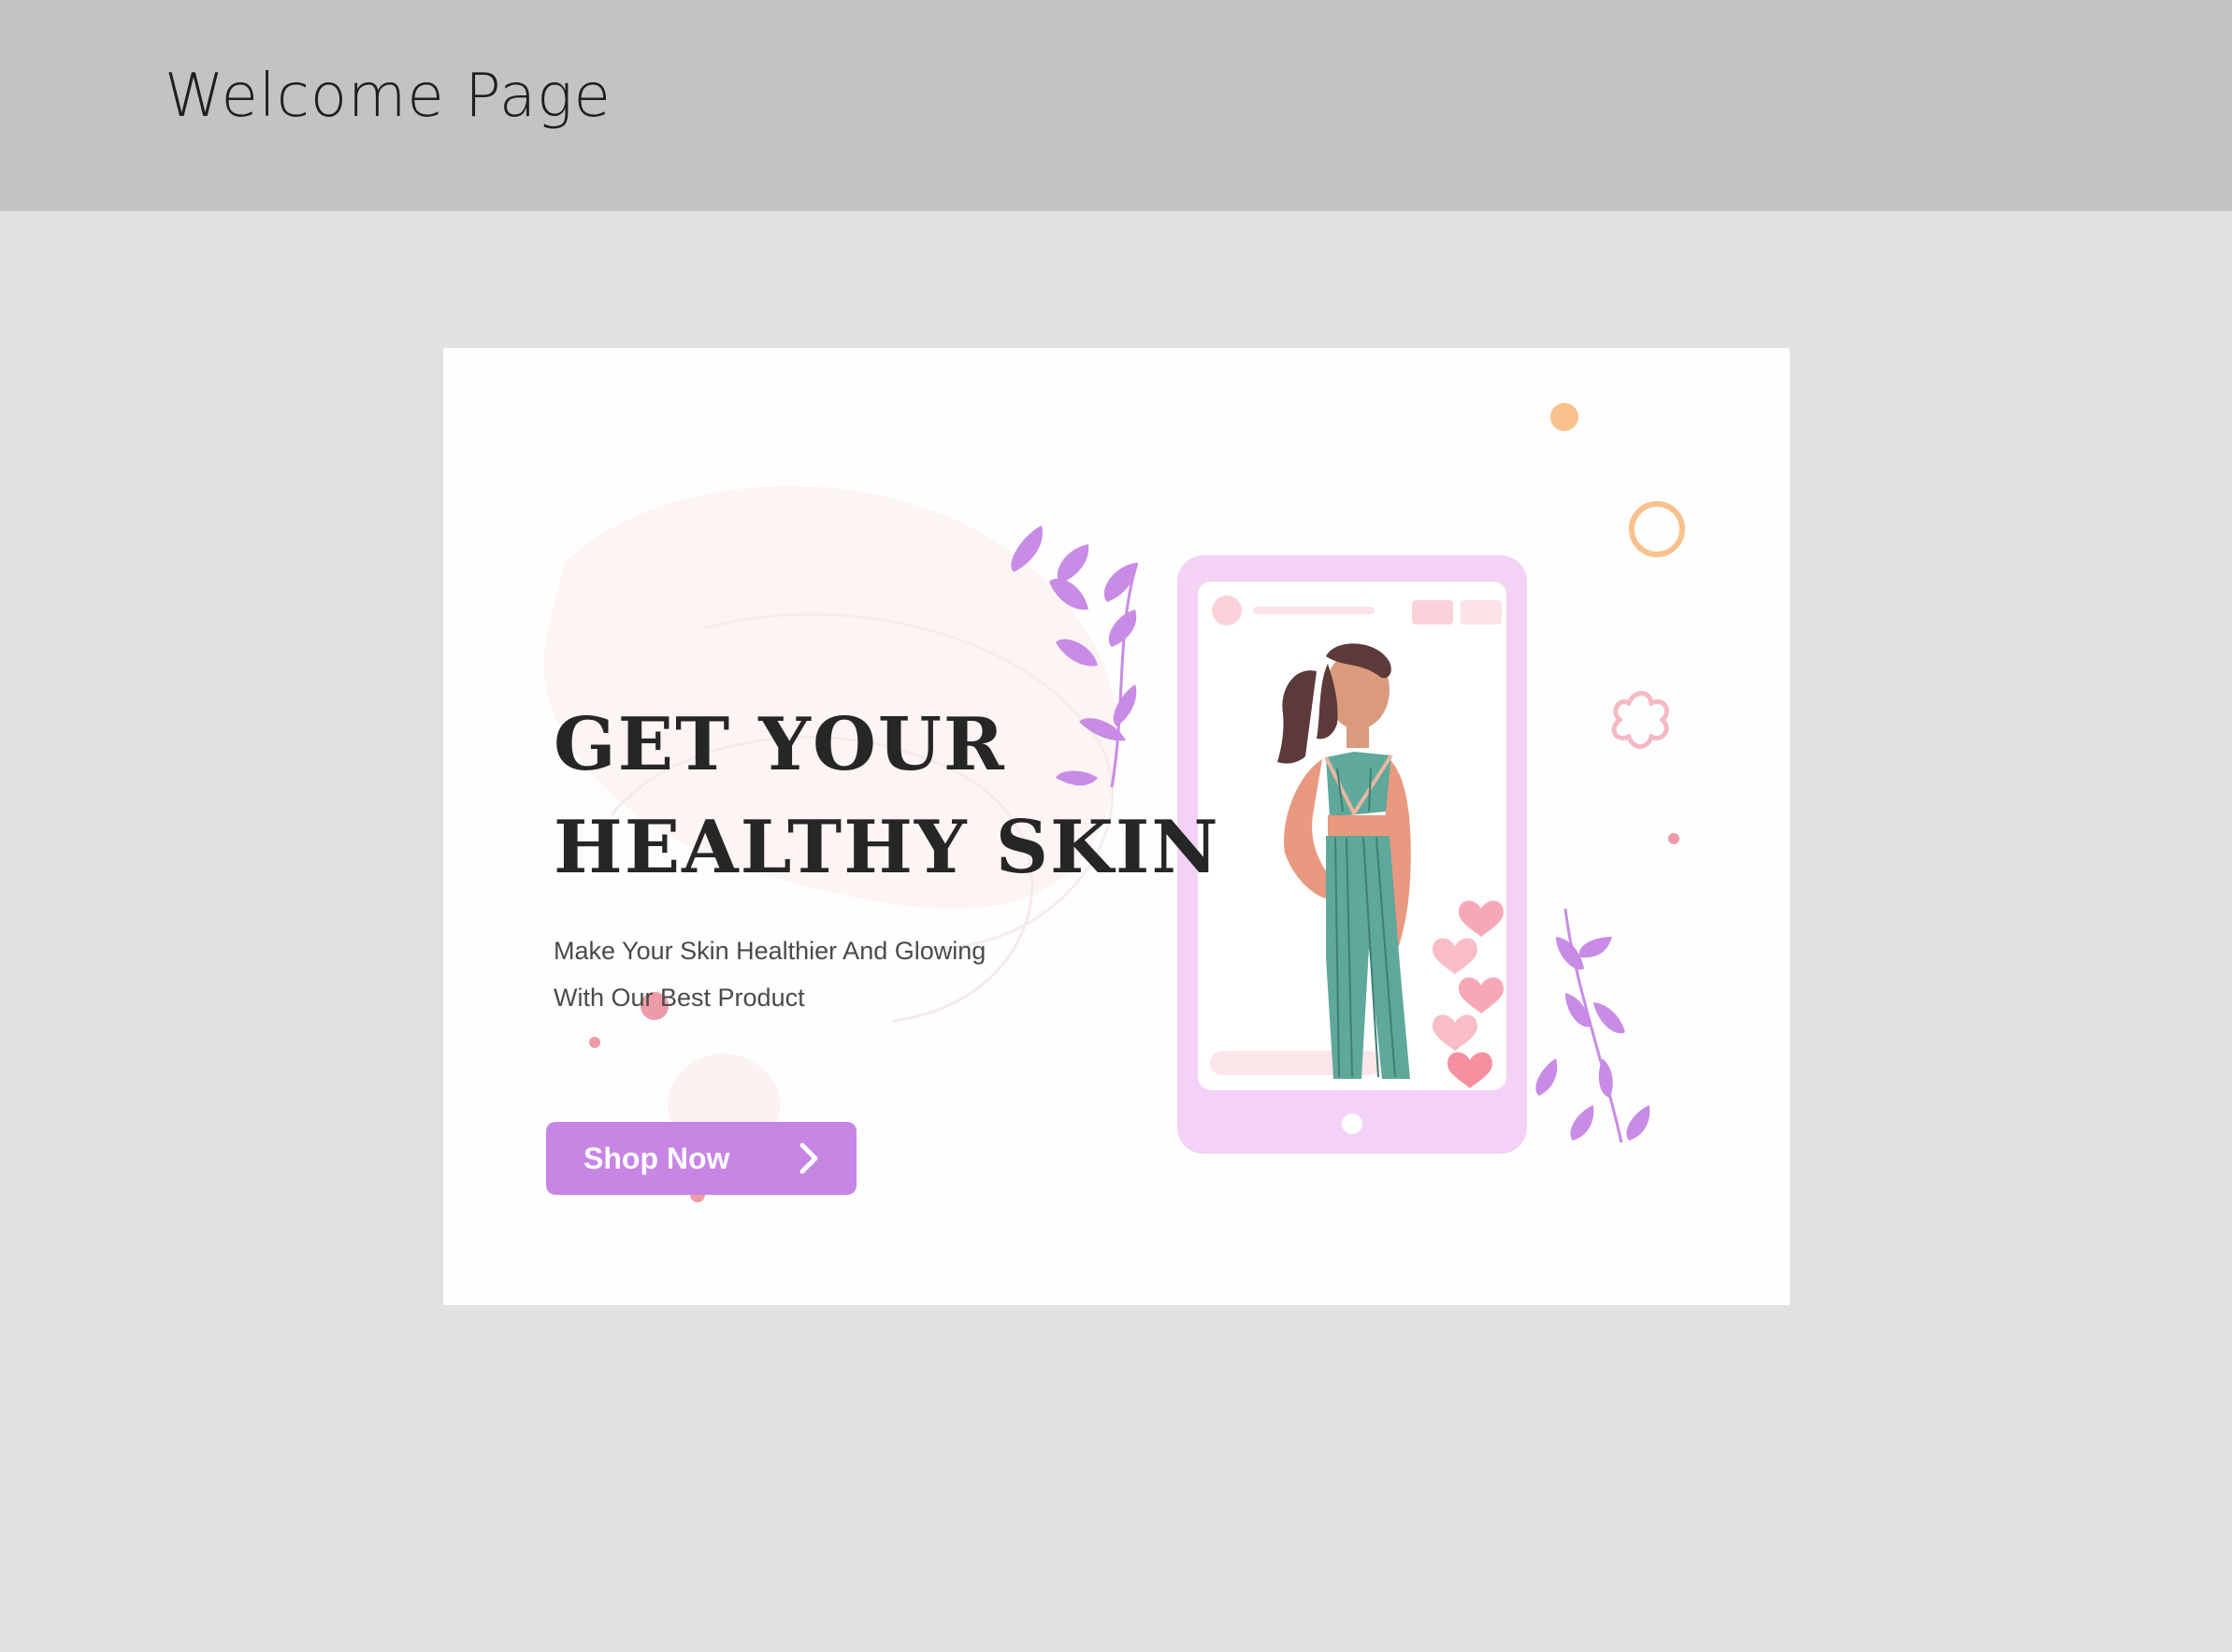 The image size is (2232, 1652). Describe the element at coordinates (388, 96) in the screenshot. I see `page-title: Welcome Page` at that location.